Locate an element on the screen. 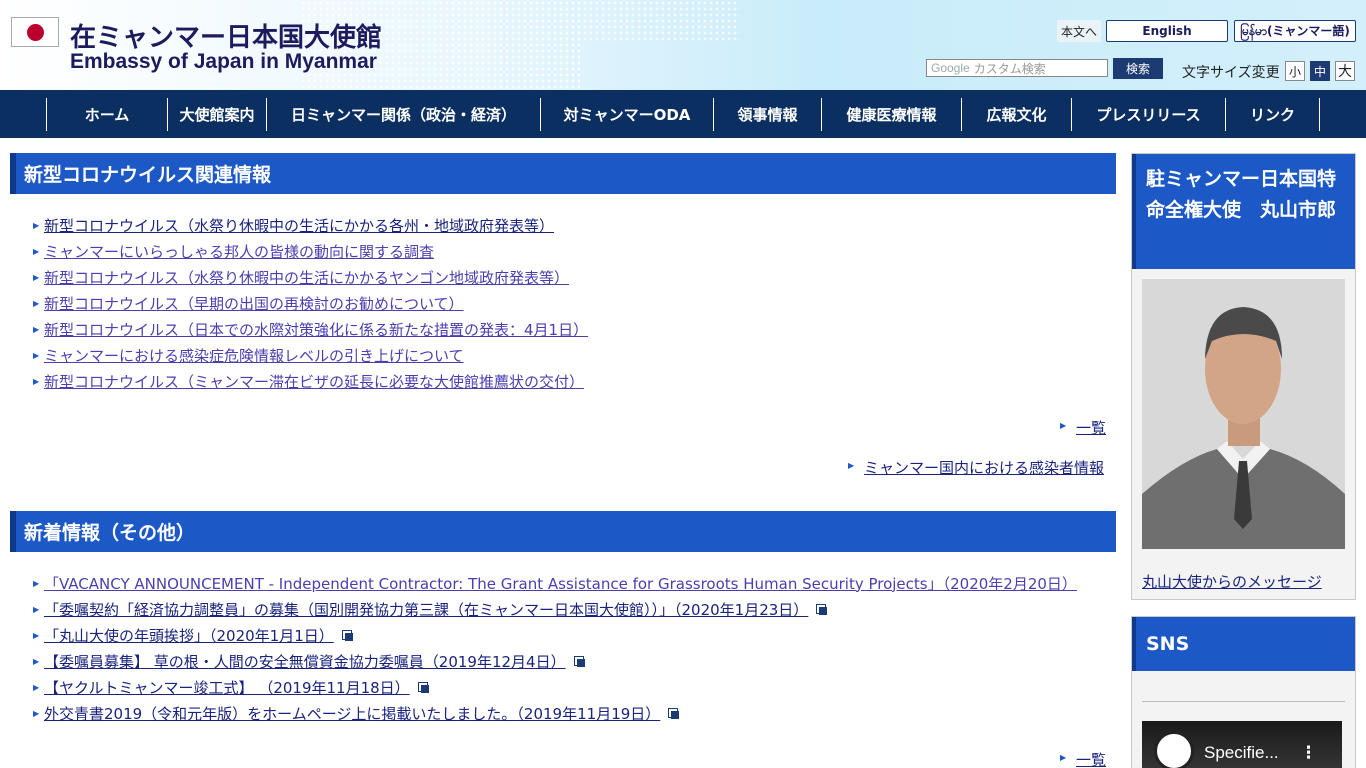 The width and height of the screenshot is (1366, 768). list-item: ▶ 【ヤクルトミャンマー竣工式】 （2019年11月18日） is located at coordinates (555, 687).